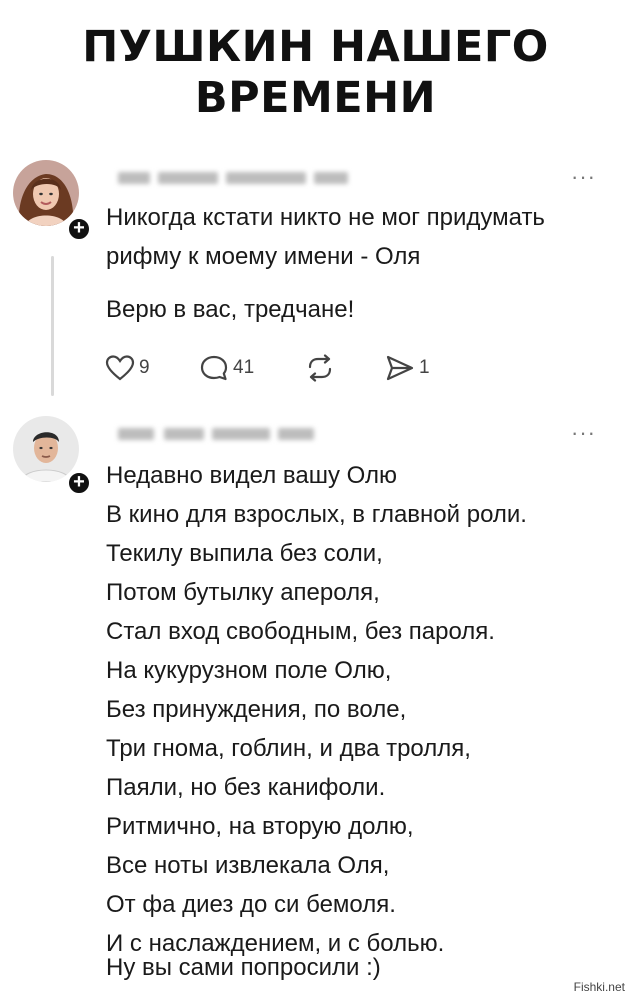 The height and width of the screenshot is (1000, 631). Describe the element at coordinates (315, 47) in the screenshot. I see `title-line-1: ПУШКИН НАШЕГО` at that location.